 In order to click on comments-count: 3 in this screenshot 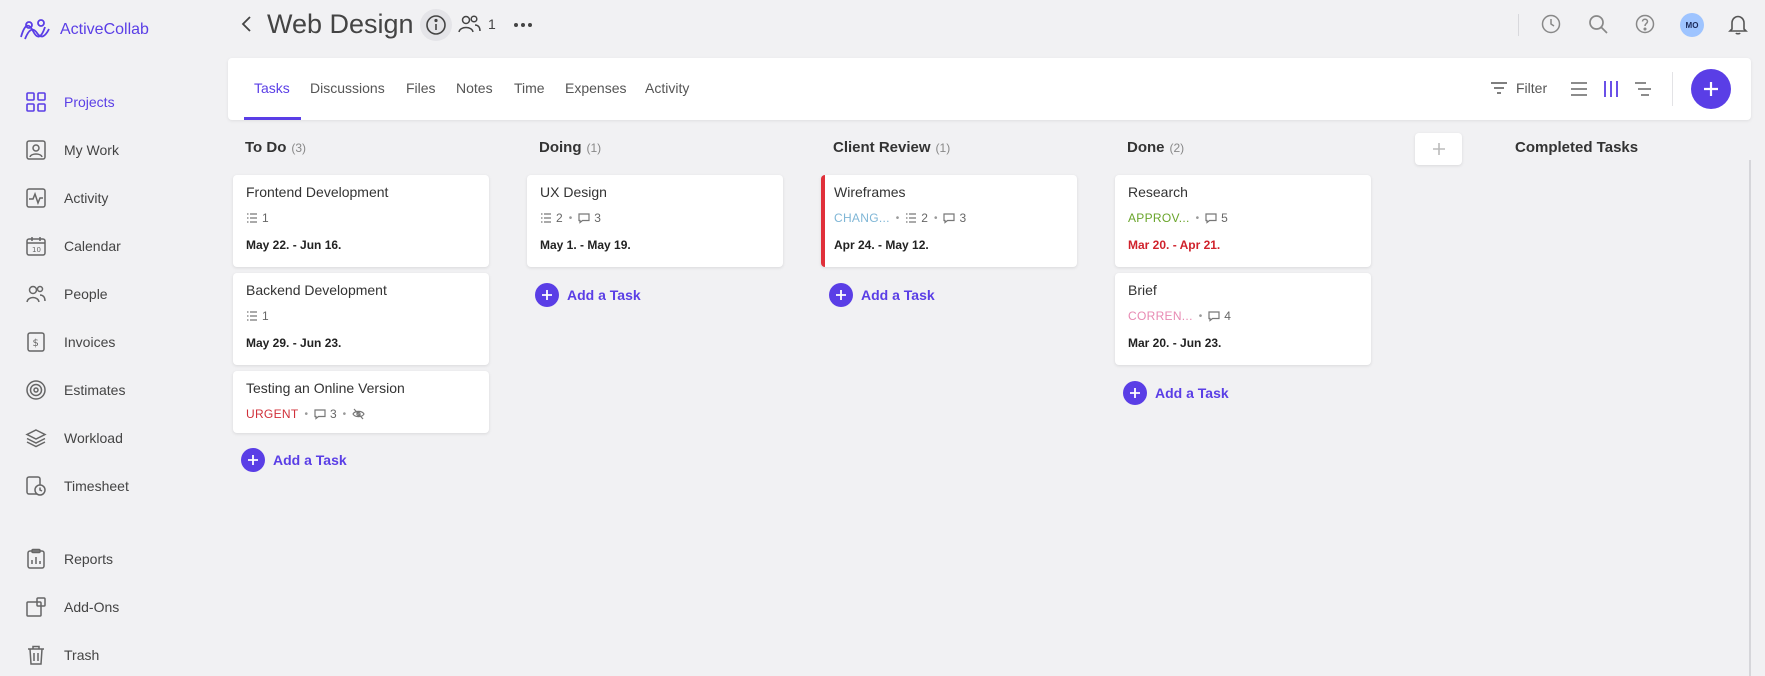, I will do `click(589, 218)`.